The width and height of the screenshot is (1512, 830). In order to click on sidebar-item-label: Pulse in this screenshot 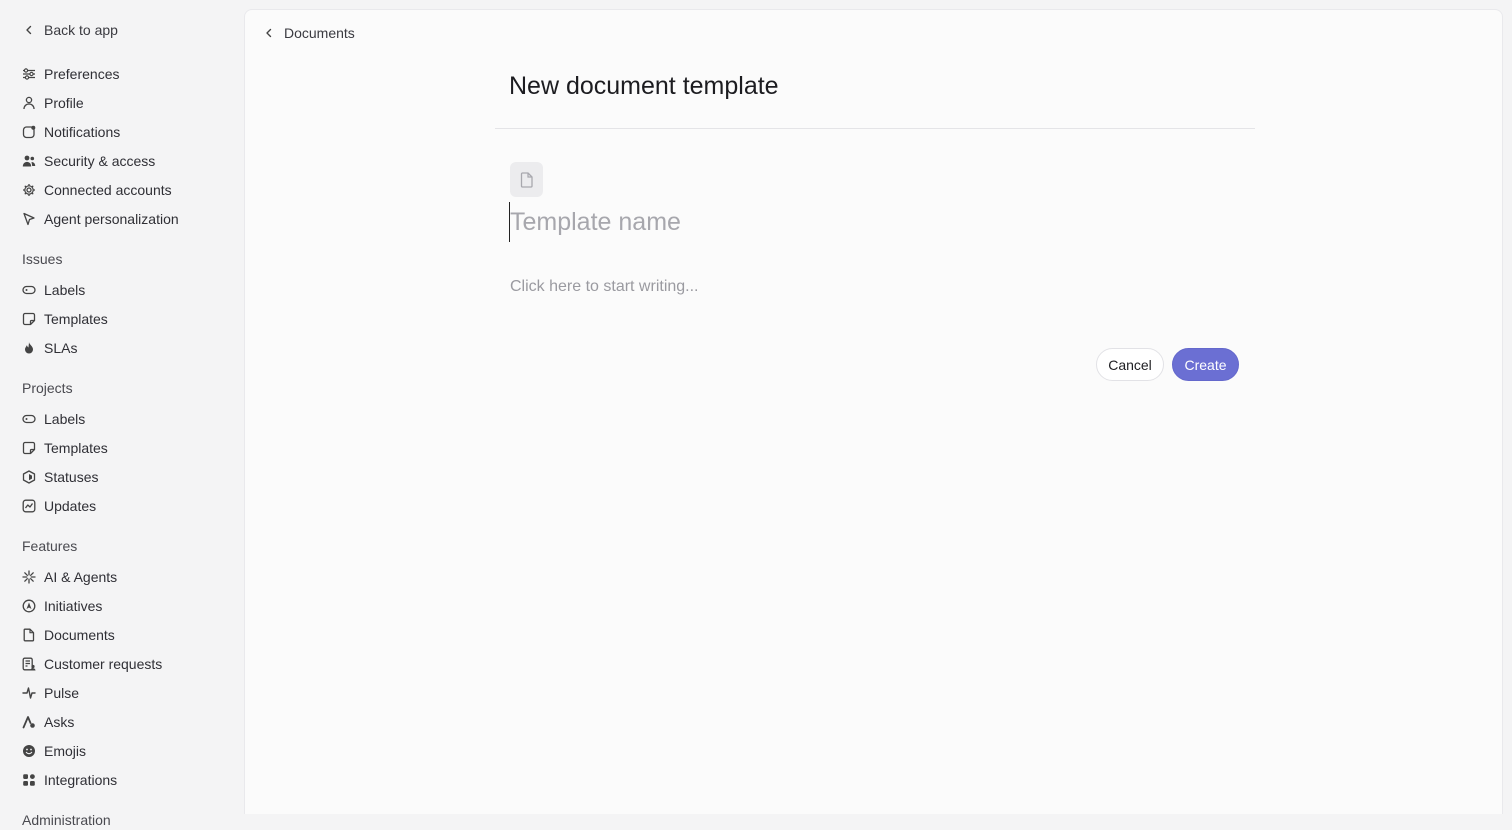, I will do `click(62, 692)`.